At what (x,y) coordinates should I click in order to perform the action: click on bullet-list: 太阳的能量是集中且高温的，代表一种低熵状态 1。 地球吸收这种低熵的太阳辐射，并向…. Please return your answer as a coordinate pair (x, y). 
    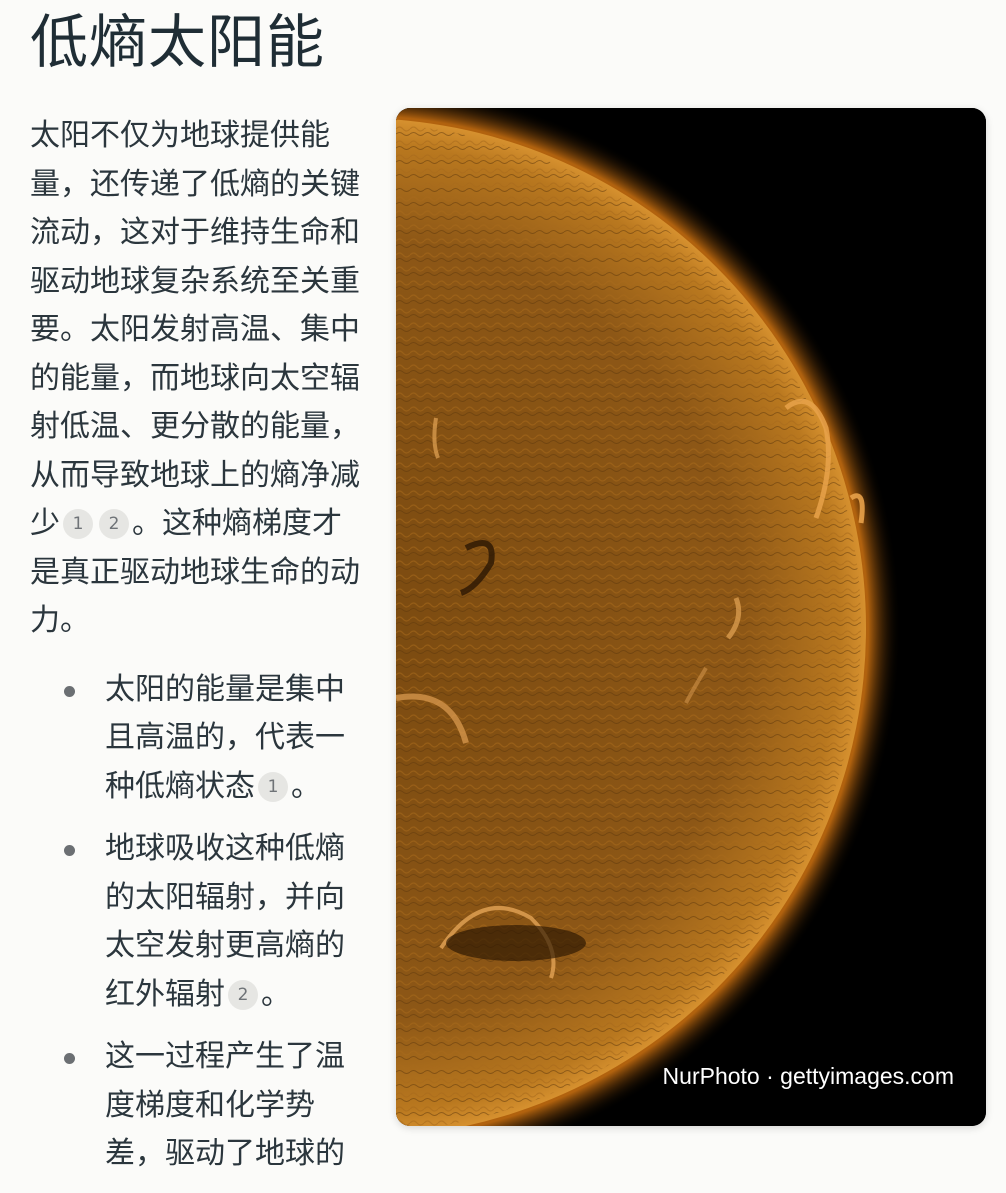
    Looking at the image, I should click on (197, 922).